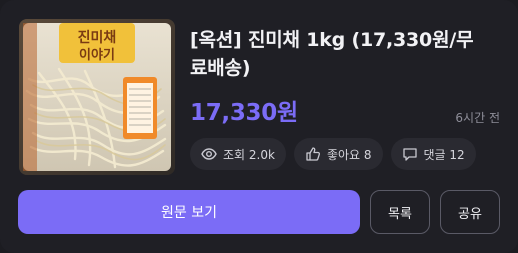 The image size is (518, 253). I want to click on post-title: [옥션] 진미채 1kg (17,330원/무료배송), so click(340, 54).